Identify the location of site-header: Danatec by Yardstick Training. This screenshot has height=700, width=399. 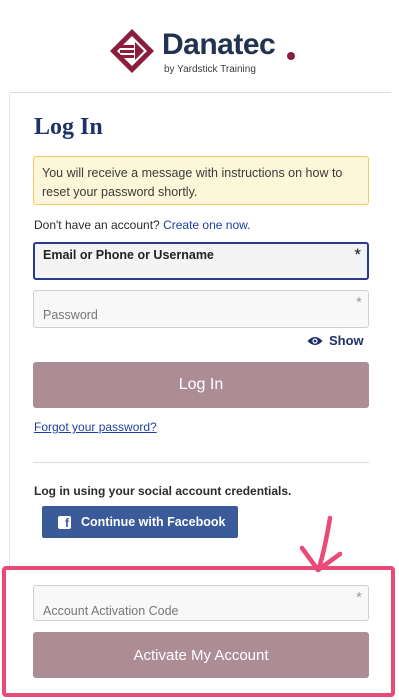
(199, 46).